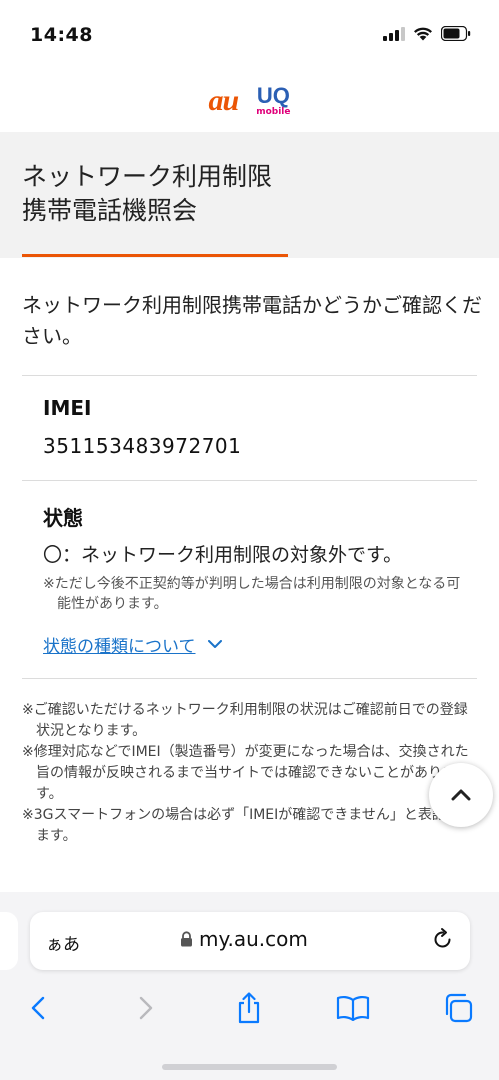 The height and width of the screenshot is (1080, 499). I want to click on url-text: my.au.com, so click(253, 939).